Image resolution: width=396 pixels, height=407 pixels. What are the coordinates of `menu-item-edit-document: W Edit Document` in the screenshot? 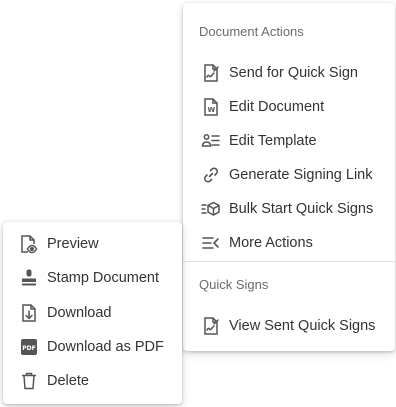 It's located at (289, 107).